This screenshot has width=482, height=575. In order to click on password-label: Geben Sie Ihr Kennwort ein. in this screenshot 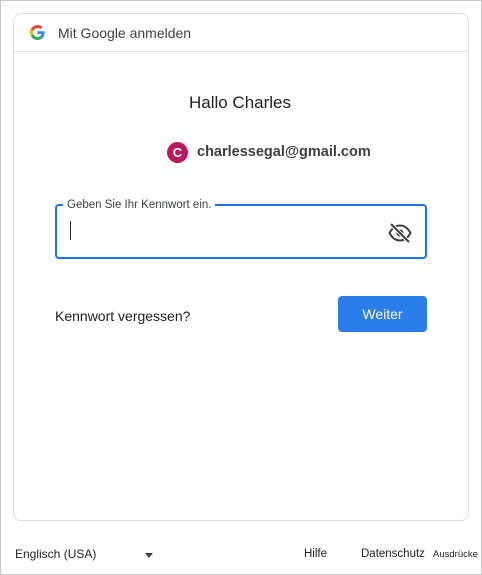, I will do `click(139, 205)`.